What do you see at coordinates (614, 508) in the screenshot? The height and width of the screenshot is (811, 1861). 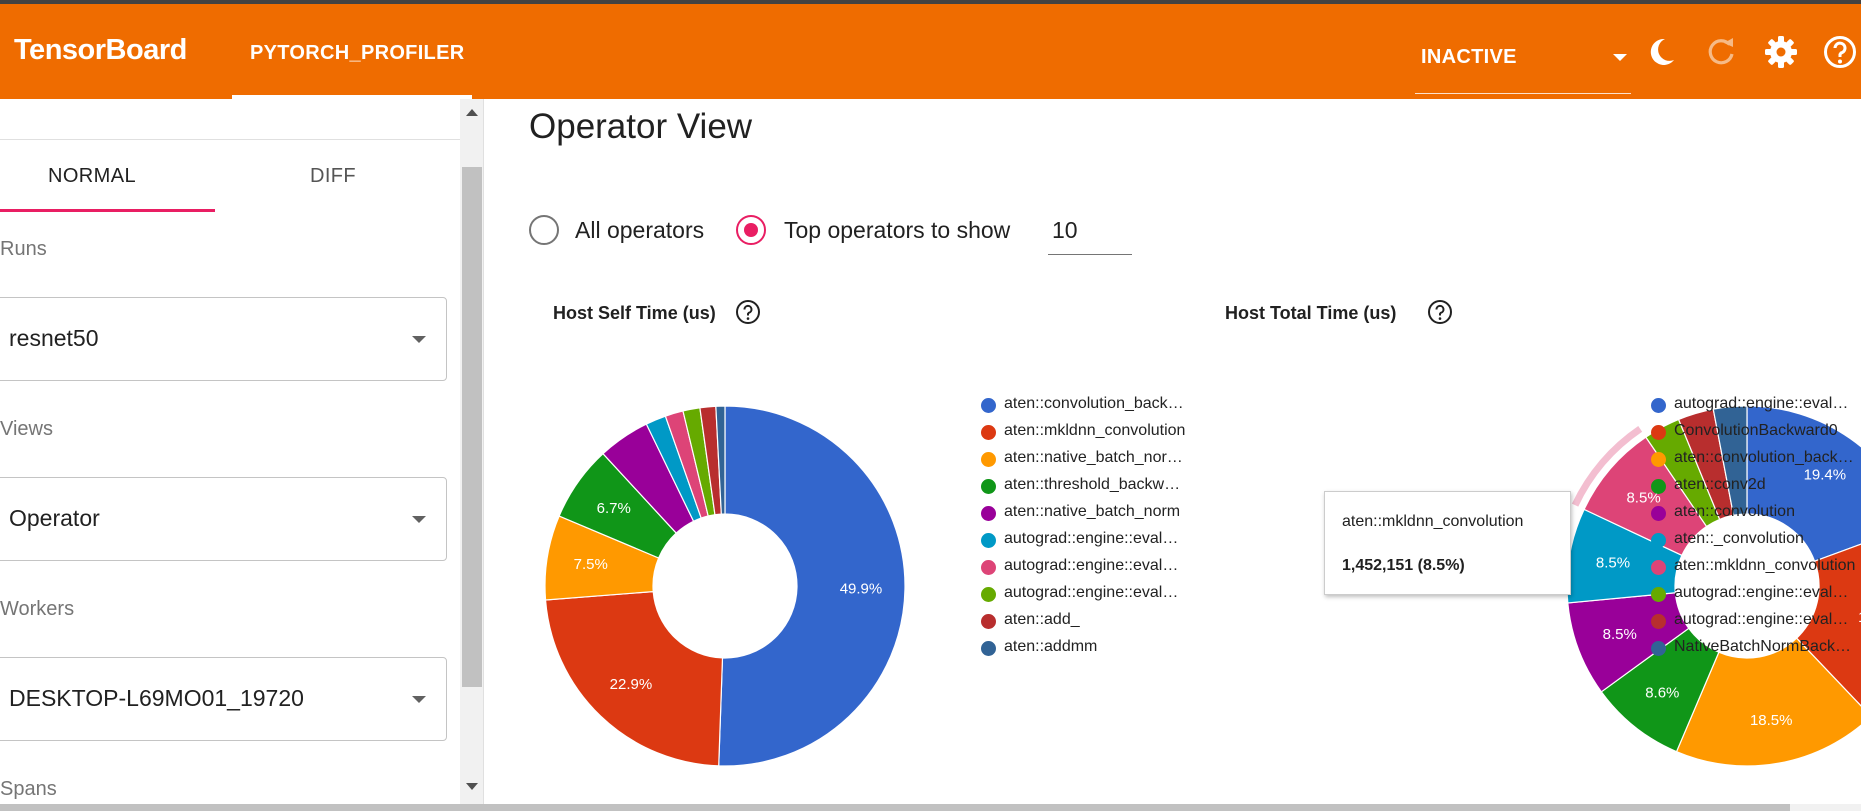 I see `slice-label: 6.7%` at bounding box center [614, 508].